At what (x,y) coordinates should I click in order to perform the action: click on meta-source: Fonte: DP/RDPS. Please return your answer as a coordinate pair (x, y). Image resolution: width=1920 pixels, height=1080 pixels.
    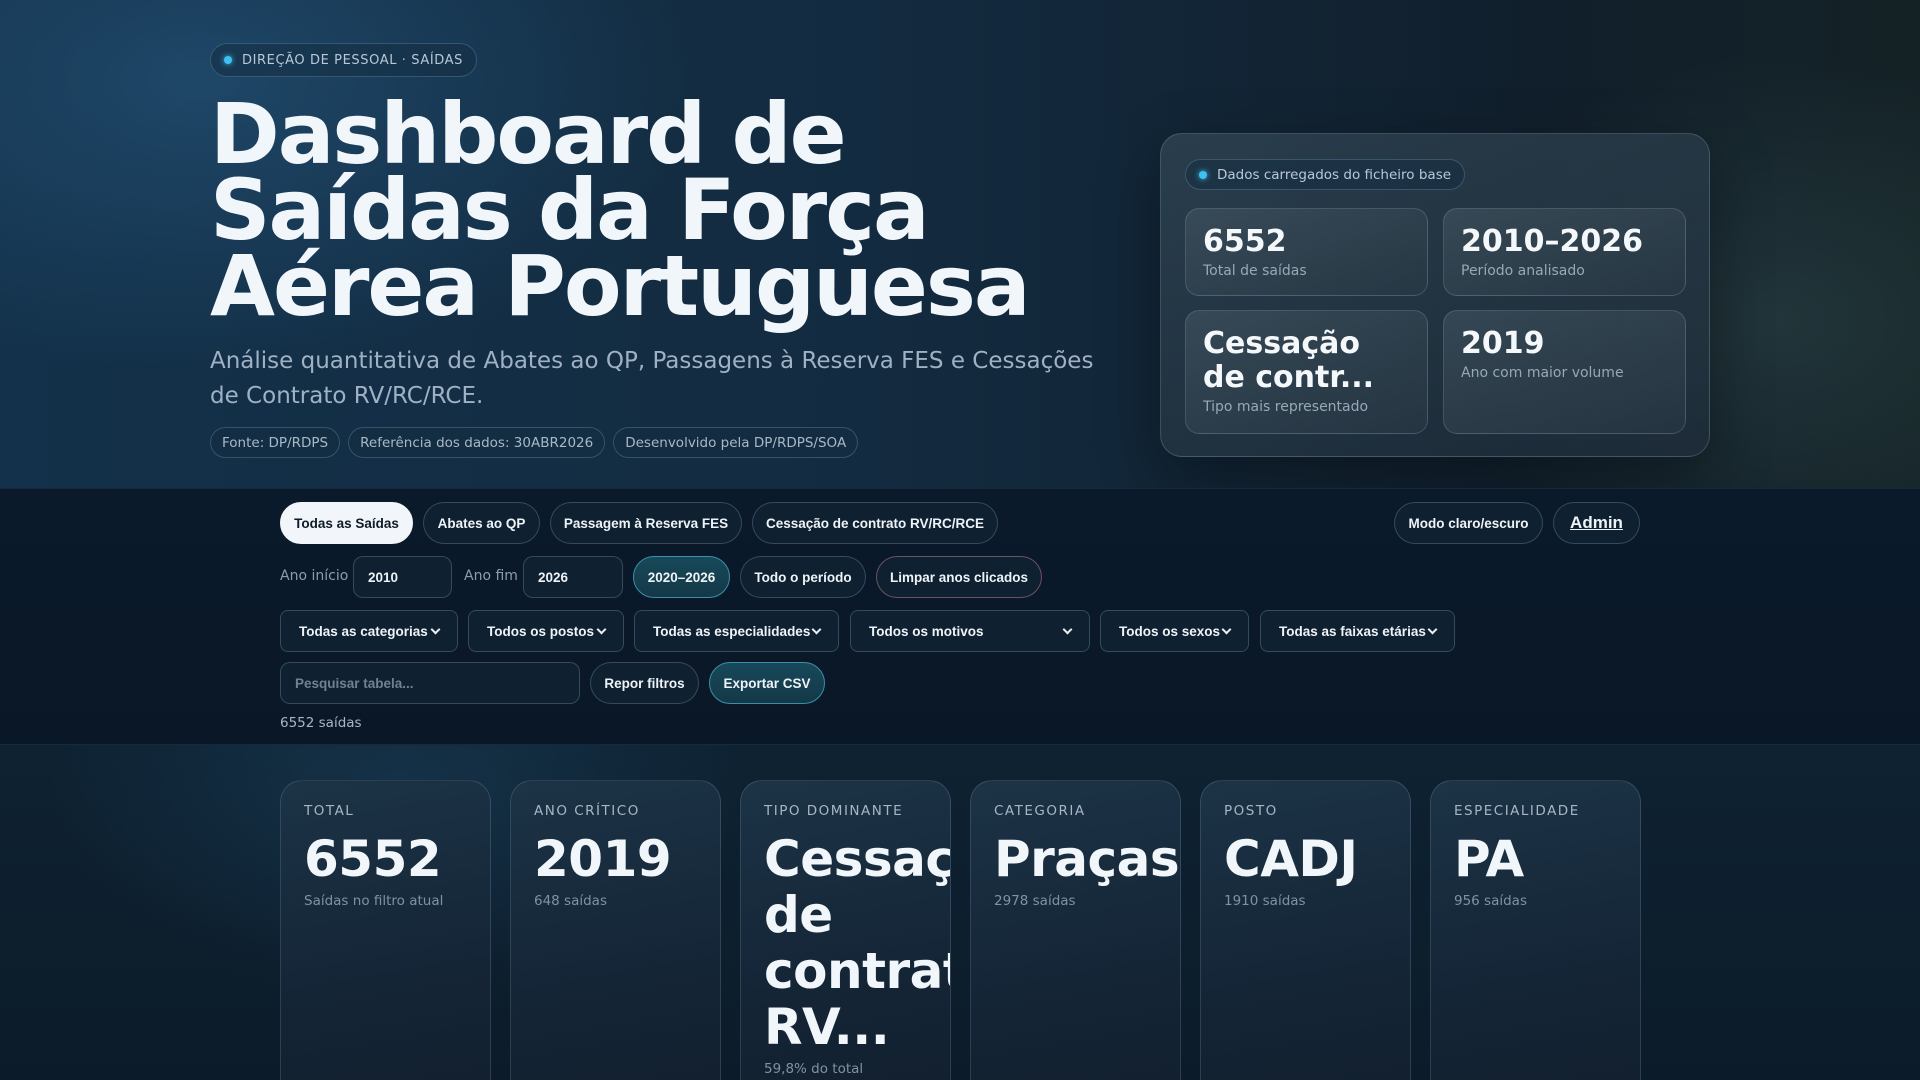
    Looking at the image, I should click on (275, 442).